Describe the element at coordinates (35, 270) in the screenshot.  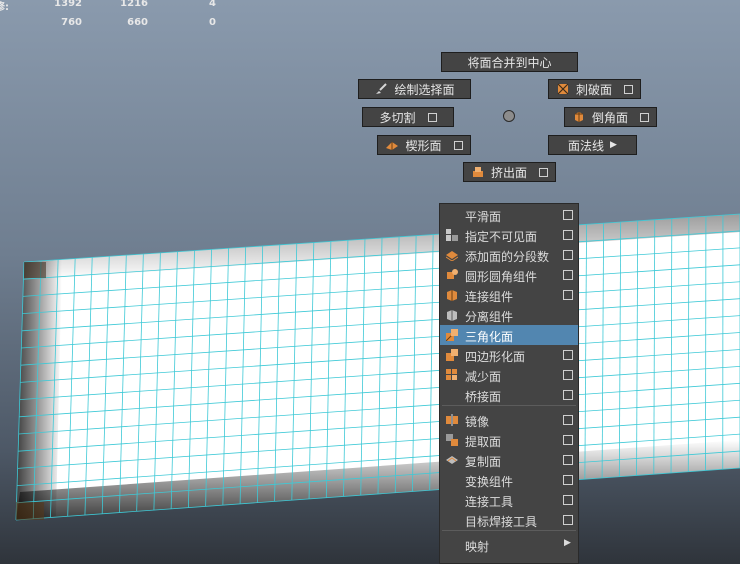
I see `selected-corner-top` at that location.